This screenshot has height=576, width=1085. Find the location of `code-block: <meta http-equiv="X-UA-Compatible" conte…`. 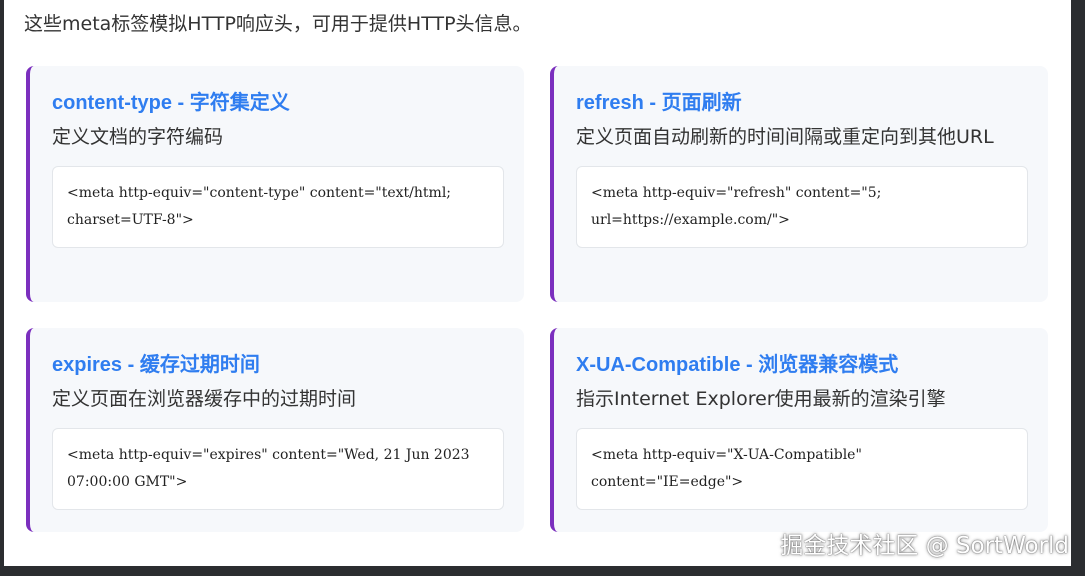

code-block: <meta http-equiv="X-UA-Compatible" conte… is located at coordinates (802, 469).